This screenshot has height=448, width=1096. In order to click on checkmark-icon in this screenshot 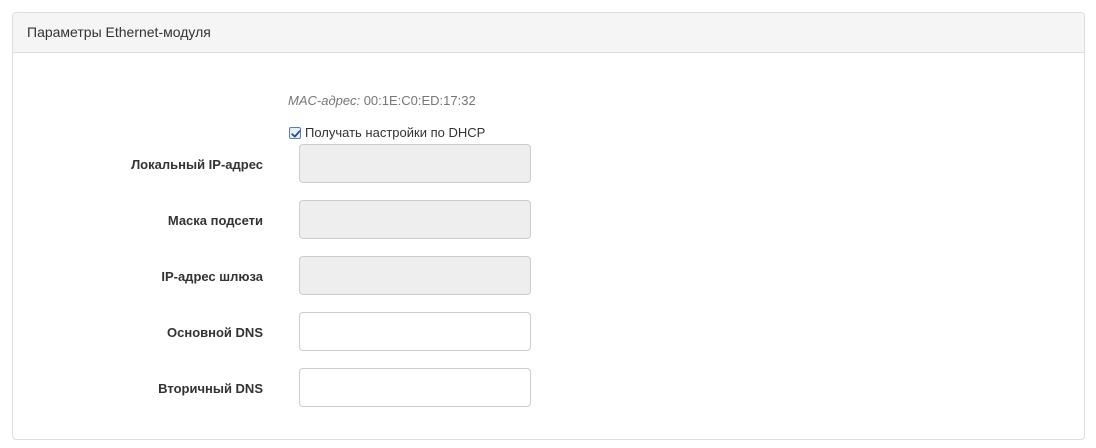, I will do `click(296, 133)`.